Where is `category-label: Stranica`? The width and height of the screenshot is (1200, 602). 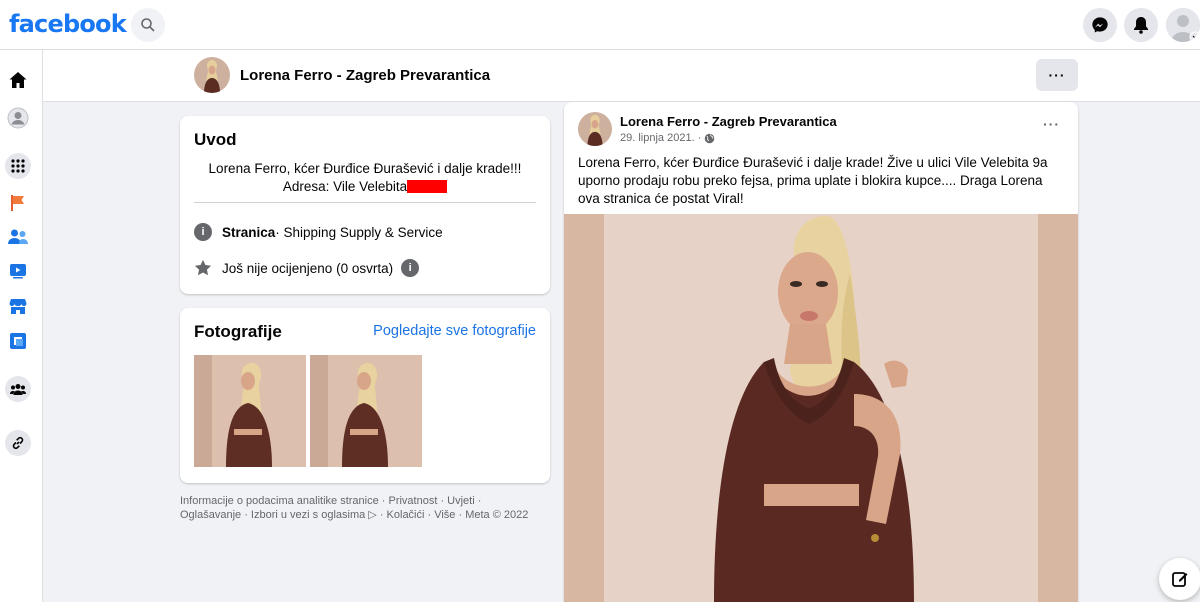
category-label: Stranica is located at coordinates (248, 232).